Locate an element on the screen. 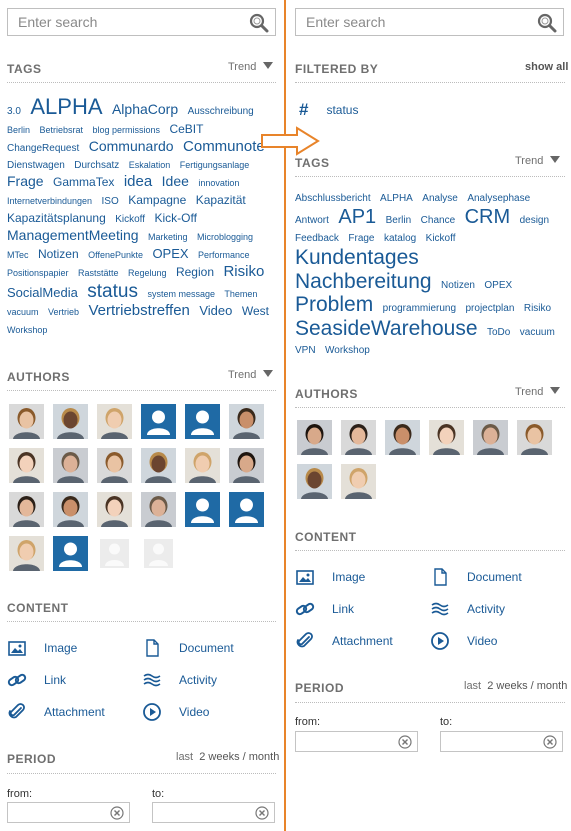 The image size is (571, 831). tag-link: Regelung is located at coordinates (147, 273).